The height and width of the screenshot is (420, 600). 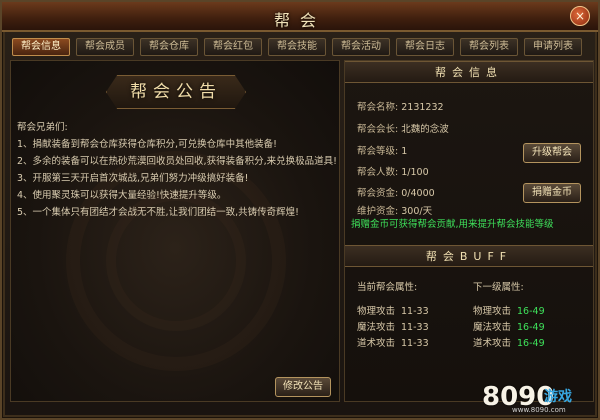 What do you see at coordinates (378, 151) in the screenshot?
I see `info-label: 帮会等级:` at bounding box center [378, 151].